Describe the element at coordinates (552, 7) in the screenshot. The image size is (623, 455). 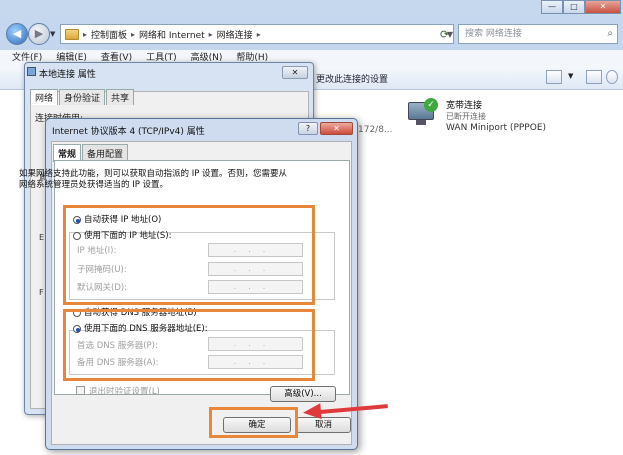
I see `minimize-button: —` at that location.